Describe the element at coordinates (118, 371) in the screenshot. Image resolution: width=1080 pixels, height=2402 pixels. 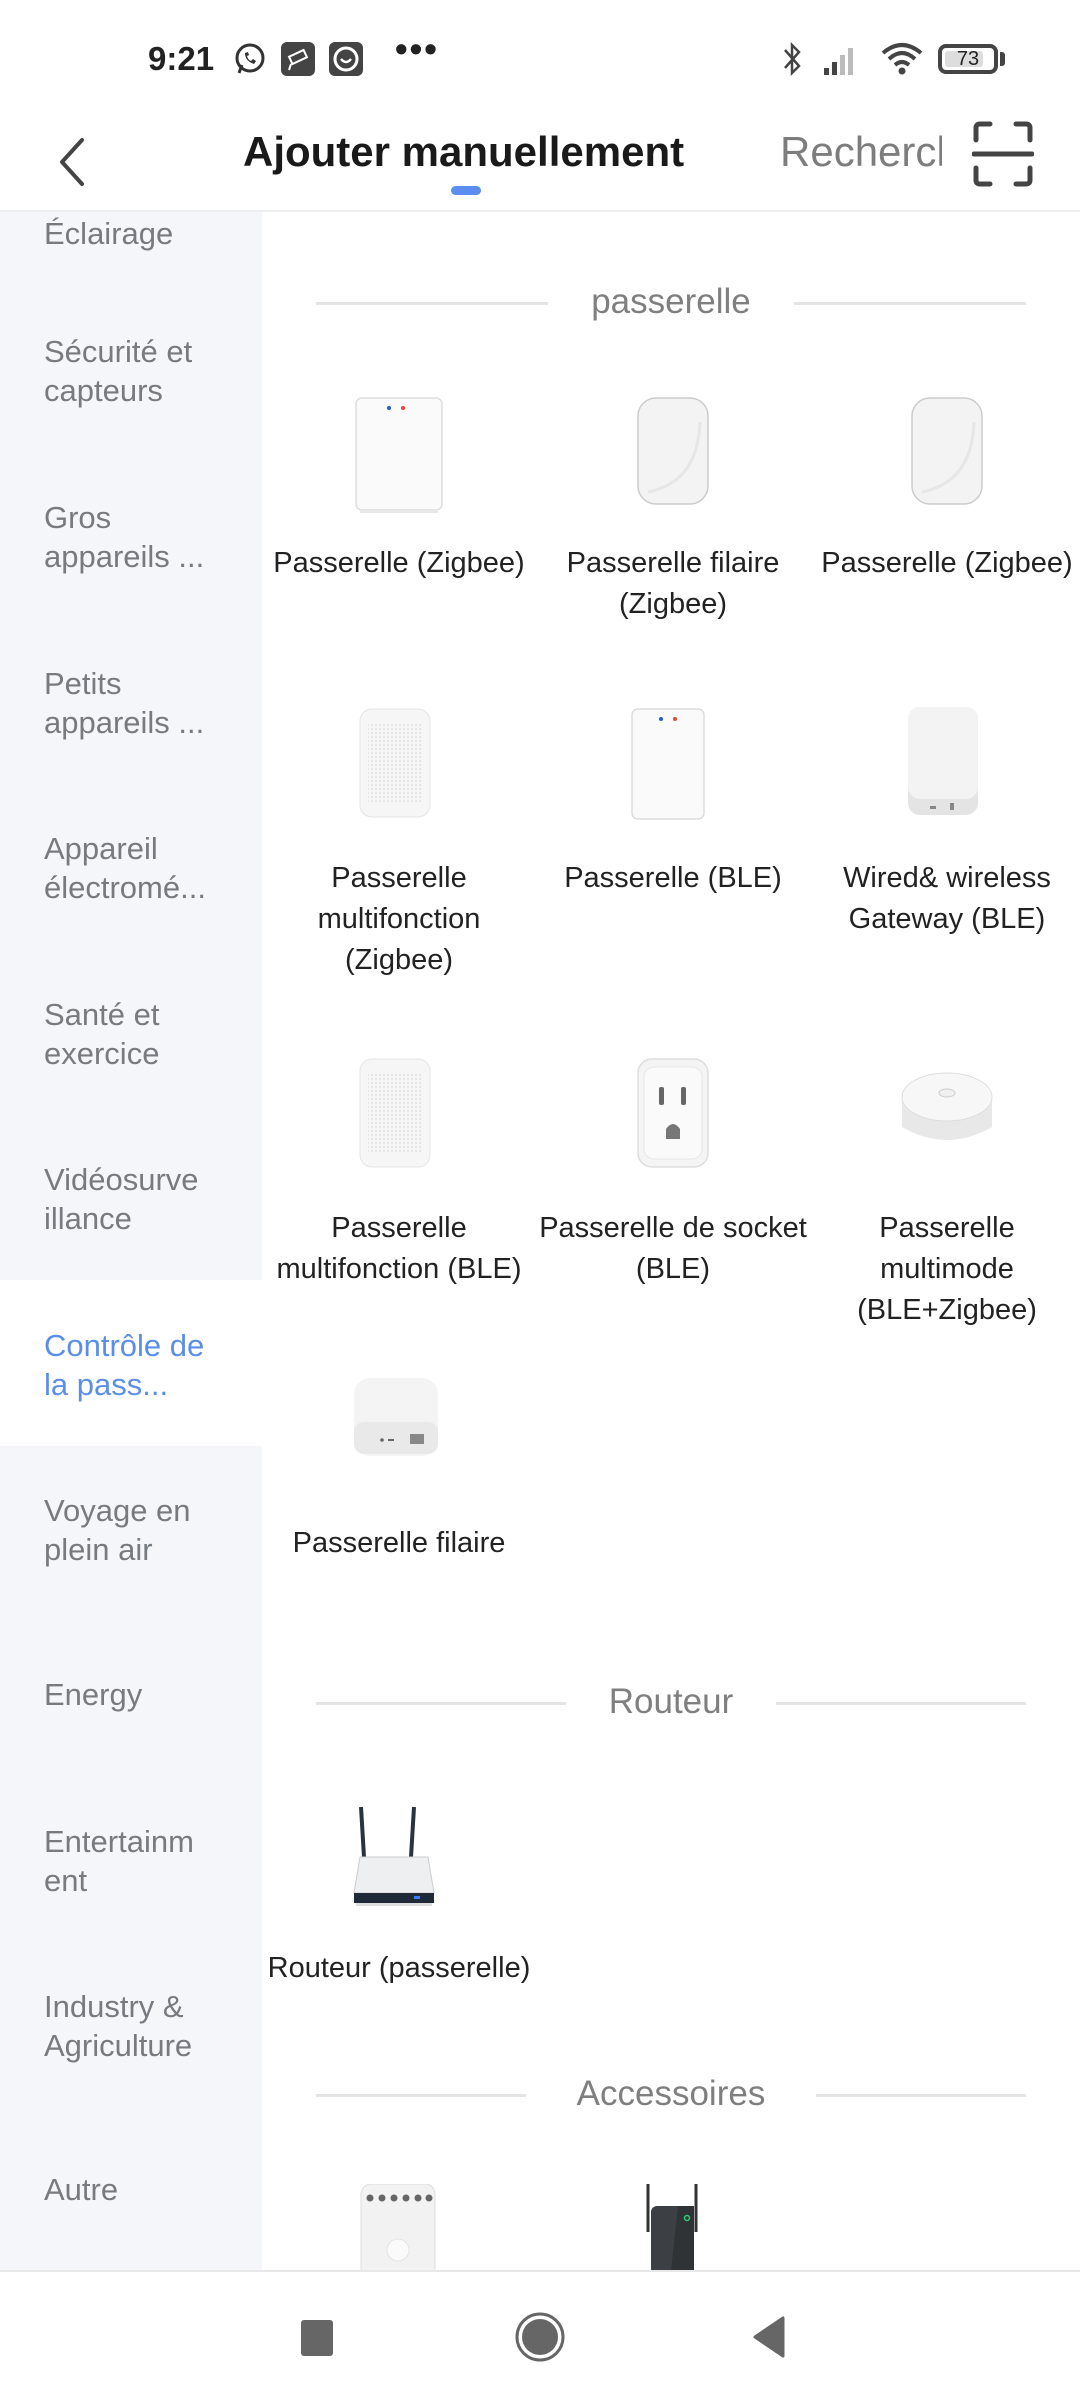
I see `sidebar-item-label: Sécurité et capteurs` at that location.